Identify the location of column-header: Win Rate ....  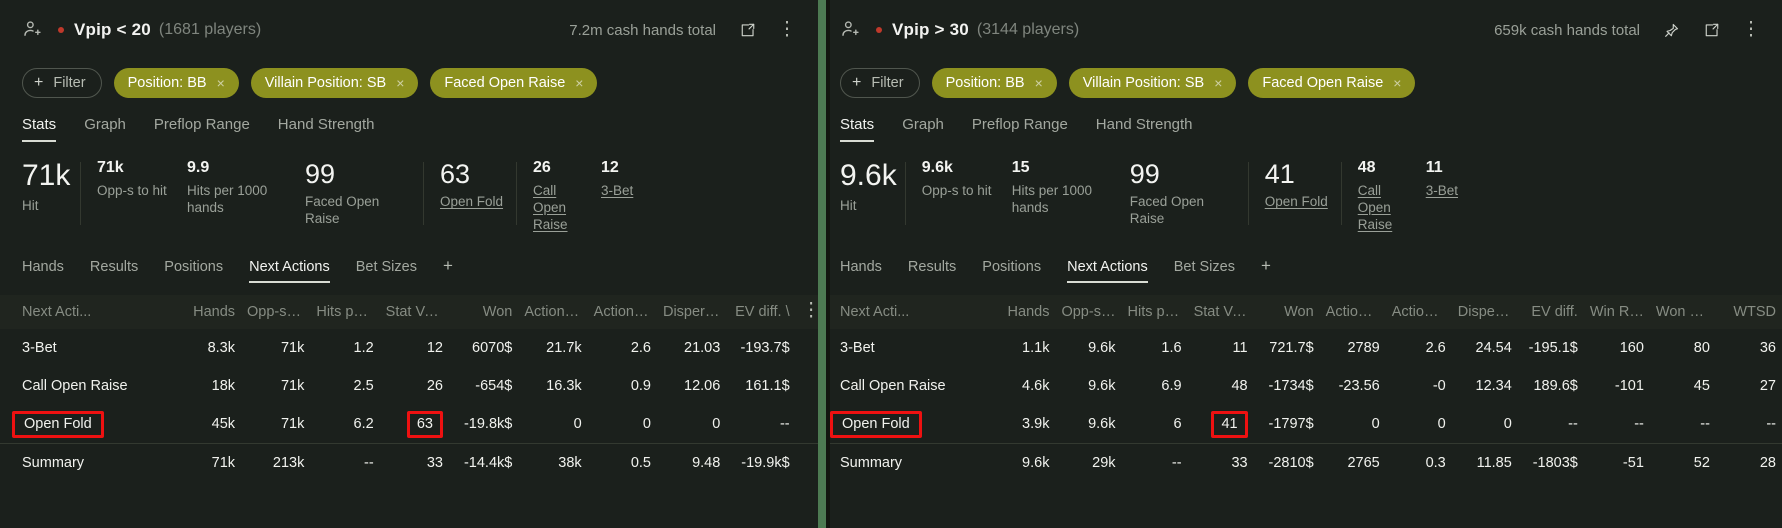
(1616, 312).